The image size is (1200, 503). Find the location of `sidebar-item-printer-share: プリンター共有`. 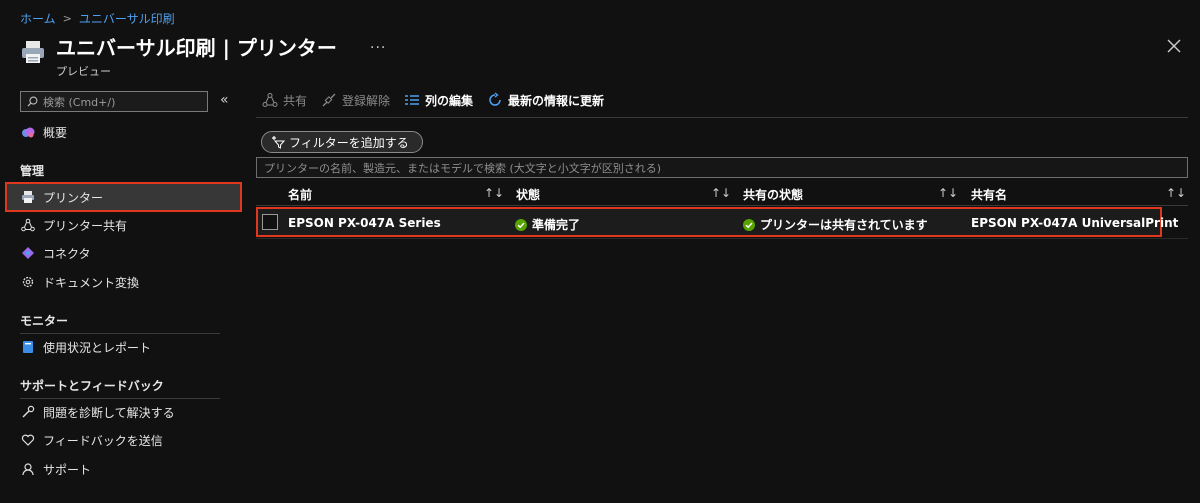

sidebar-item-printer-share: プリンター共有 is located at coordinates (73, 225).